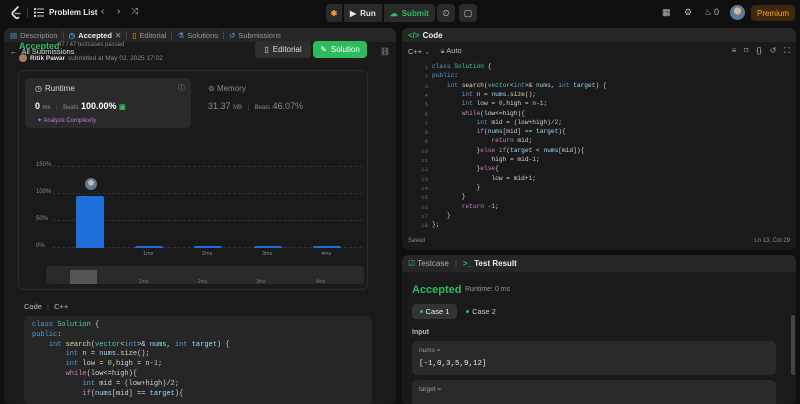 The width and height of the screenshot is (800, 404). What do you see at coordinates (47, 334) in the screenshot?
I see `code-line: public:` at bounding box center [47, 334].